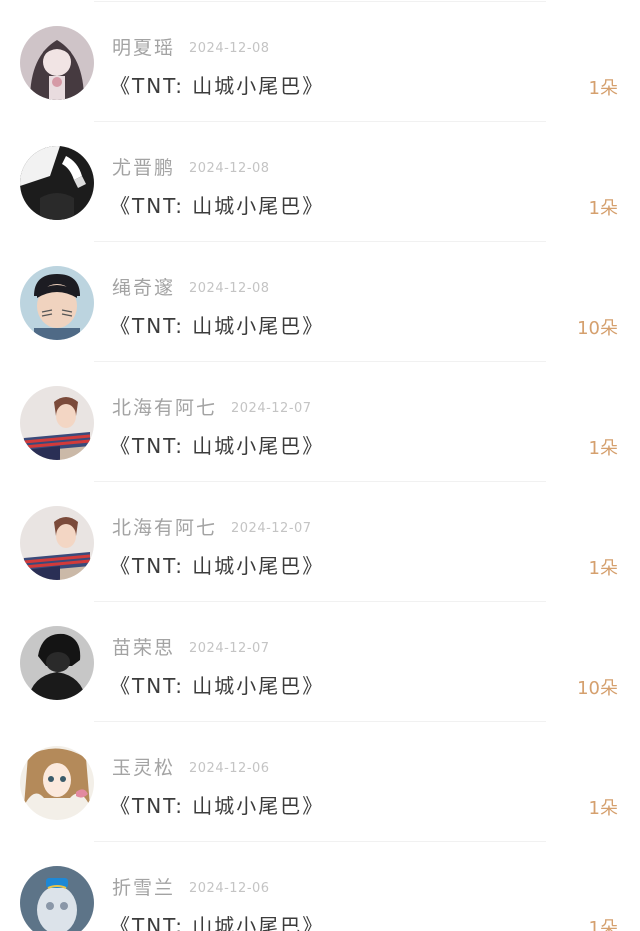 The width and height of the screenshot is (640, 931). I want to click on username: 折雪兰 2024-12-06, so click(191, 888).